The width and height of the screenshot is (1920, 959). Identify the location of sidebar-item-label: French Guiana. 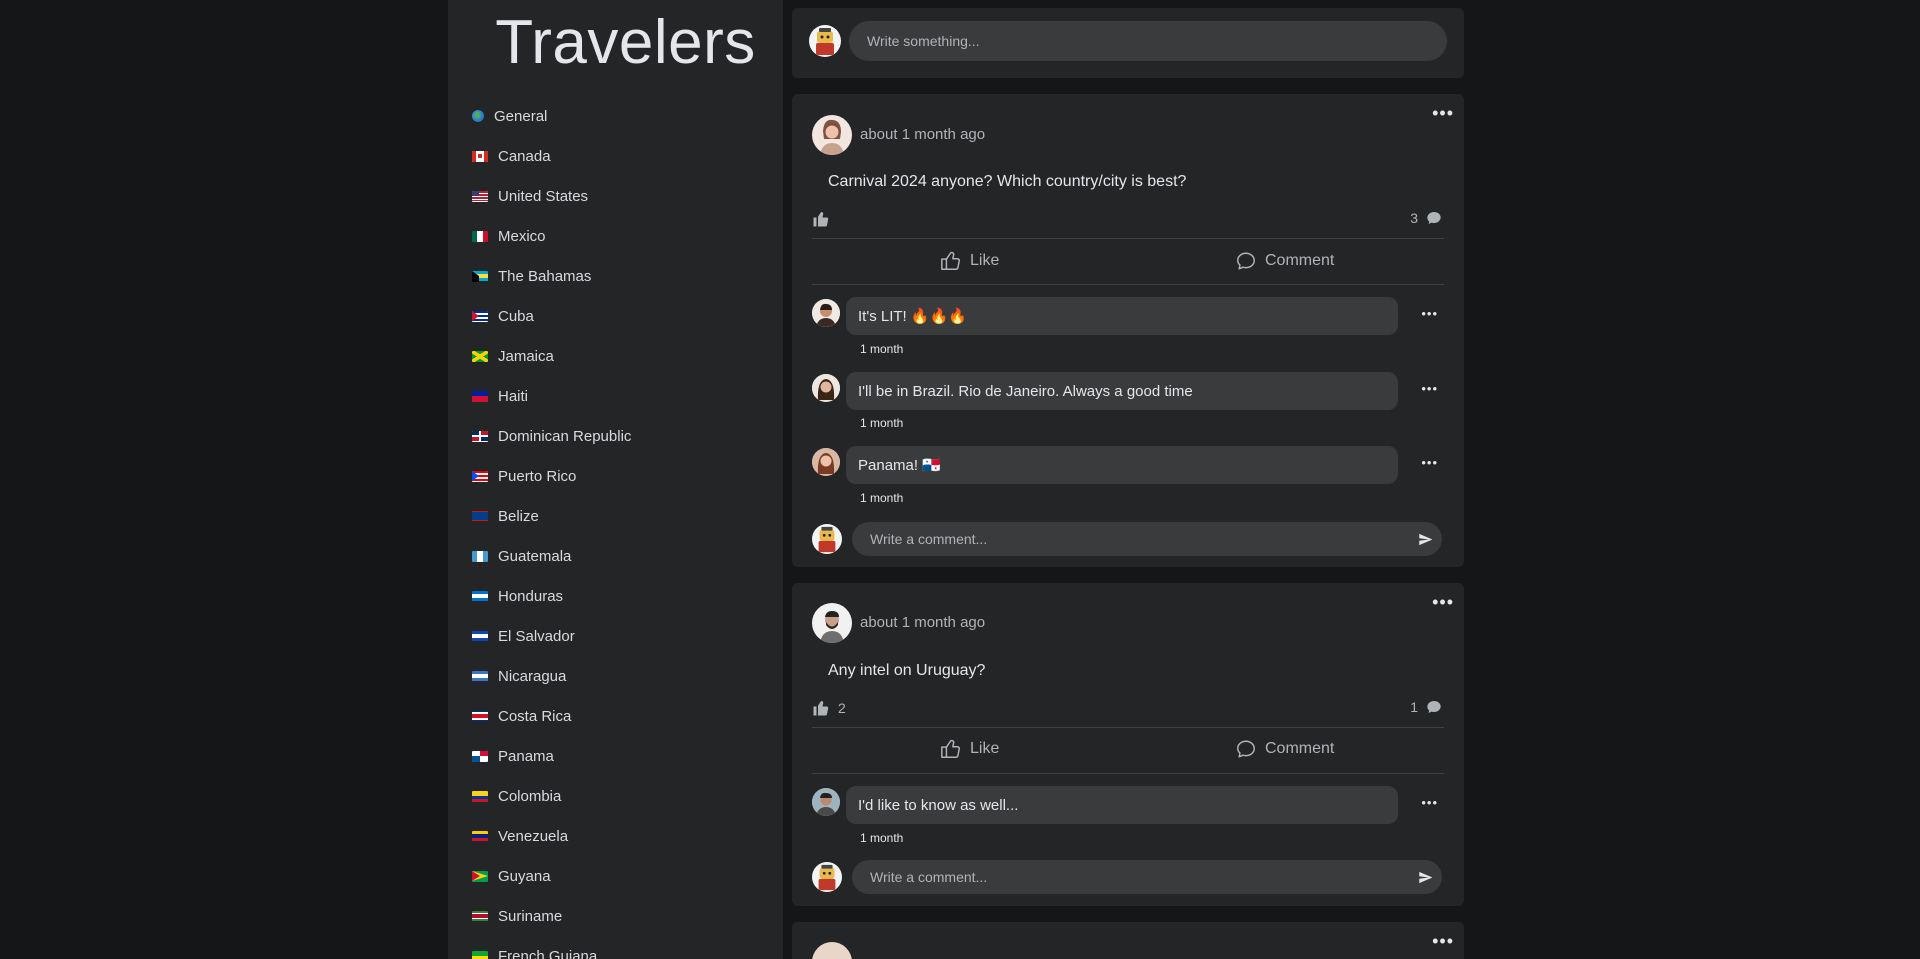
(548, 953).